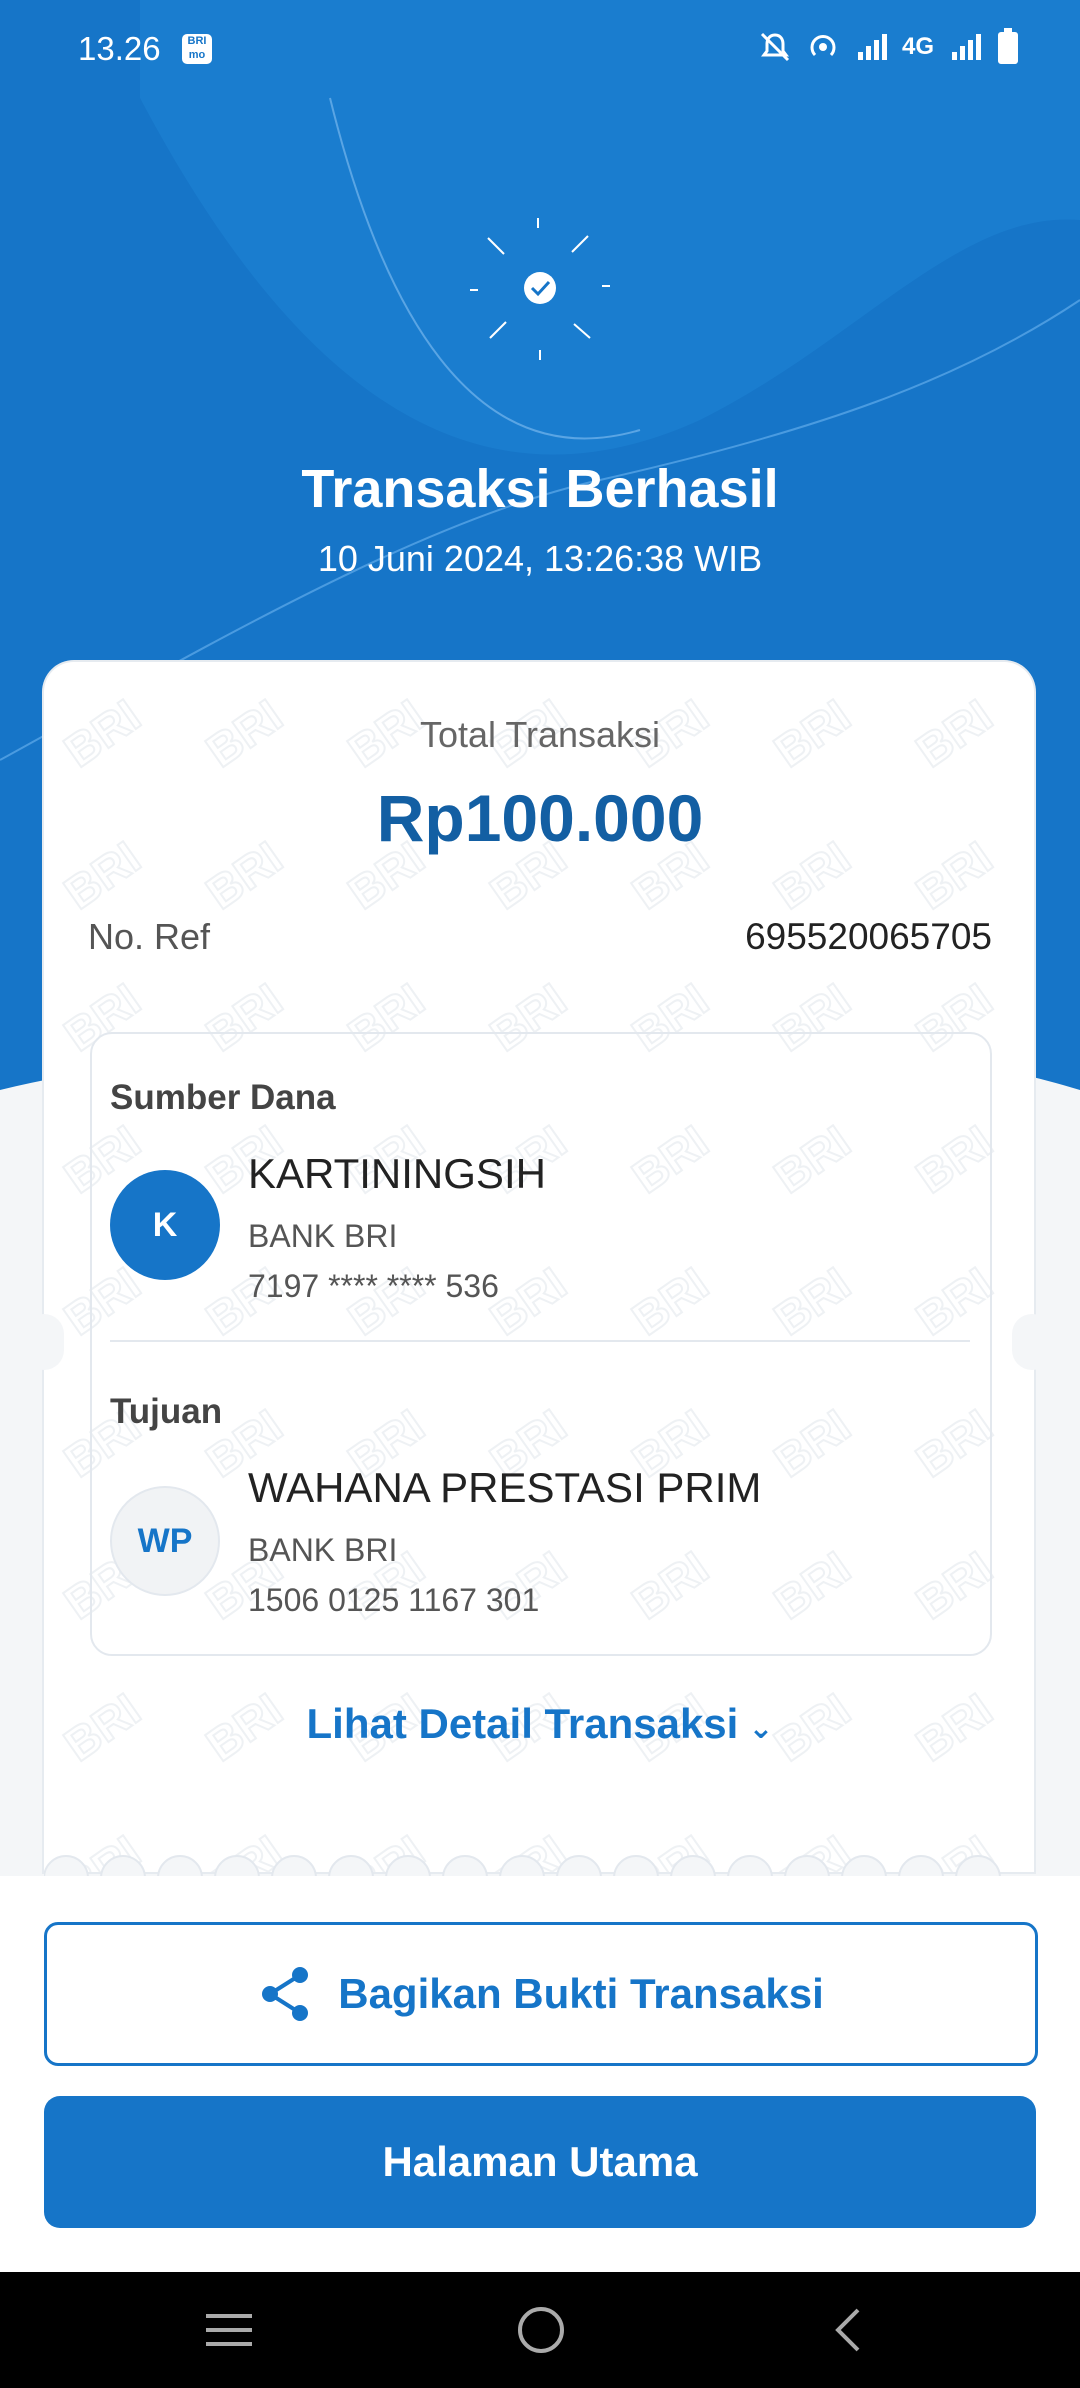 Image resolution: width=1080 pixels, height=2388 pixels. I want to click on source-avatar: K, so click(165, 1225).